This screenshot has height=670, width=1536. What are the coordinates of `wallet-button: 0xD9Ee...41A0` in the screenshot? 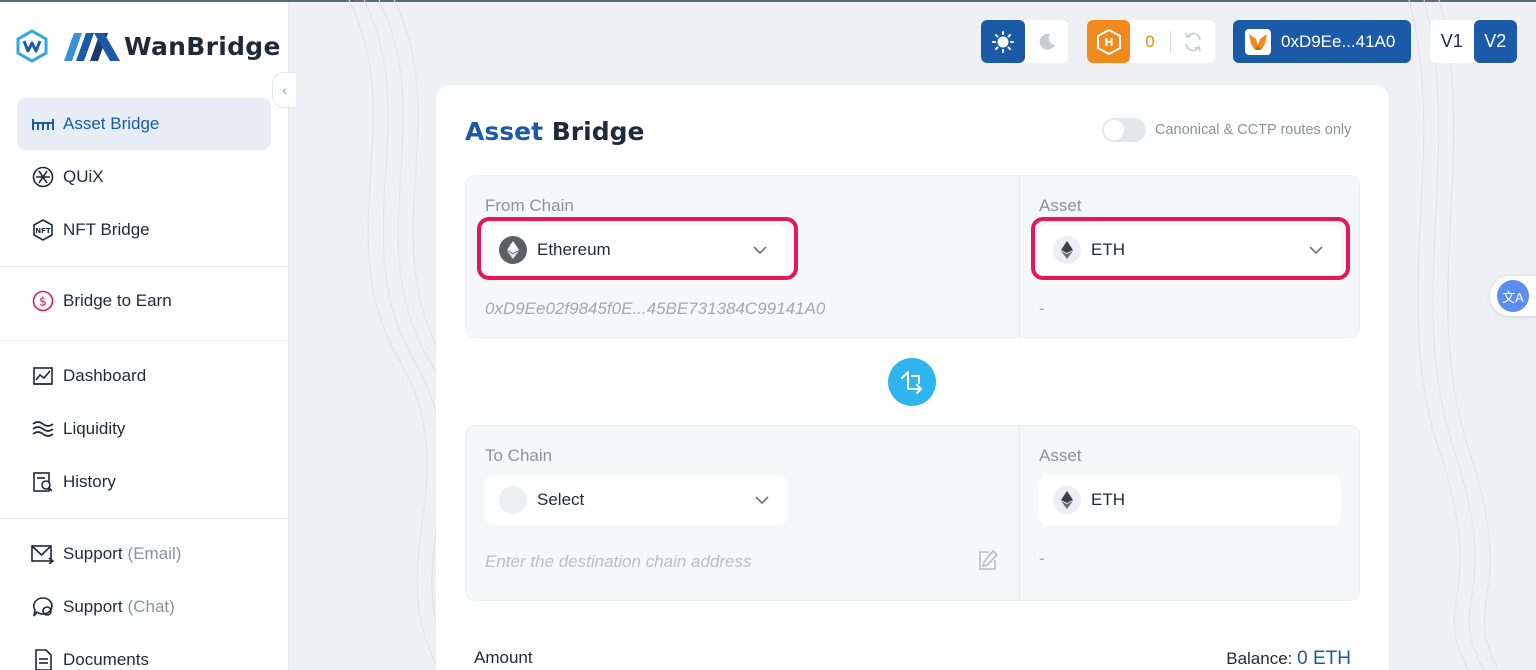 It's located at (1322, 41).